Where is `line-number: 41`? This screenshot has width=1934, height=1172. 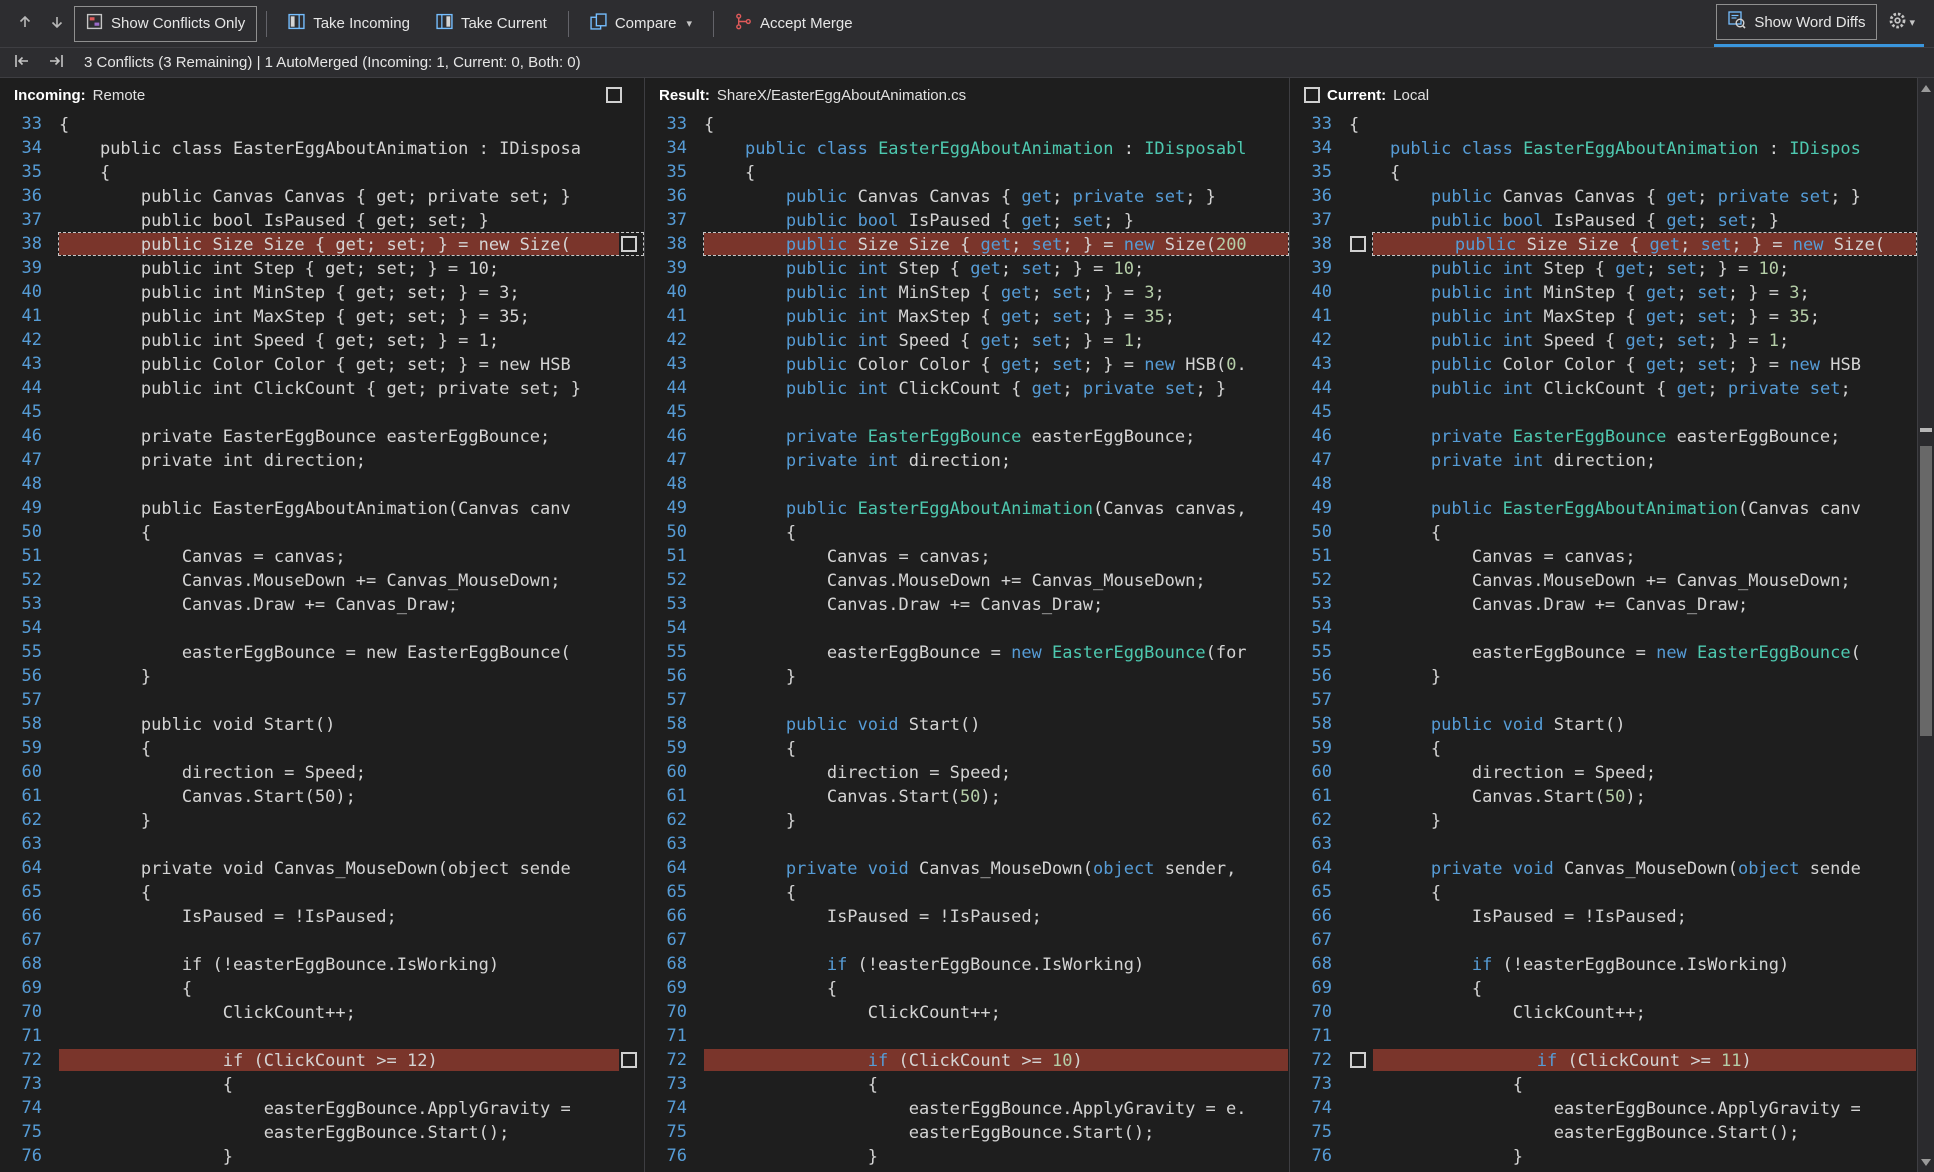
line-number: 41 is located at coordinates (676, 316).